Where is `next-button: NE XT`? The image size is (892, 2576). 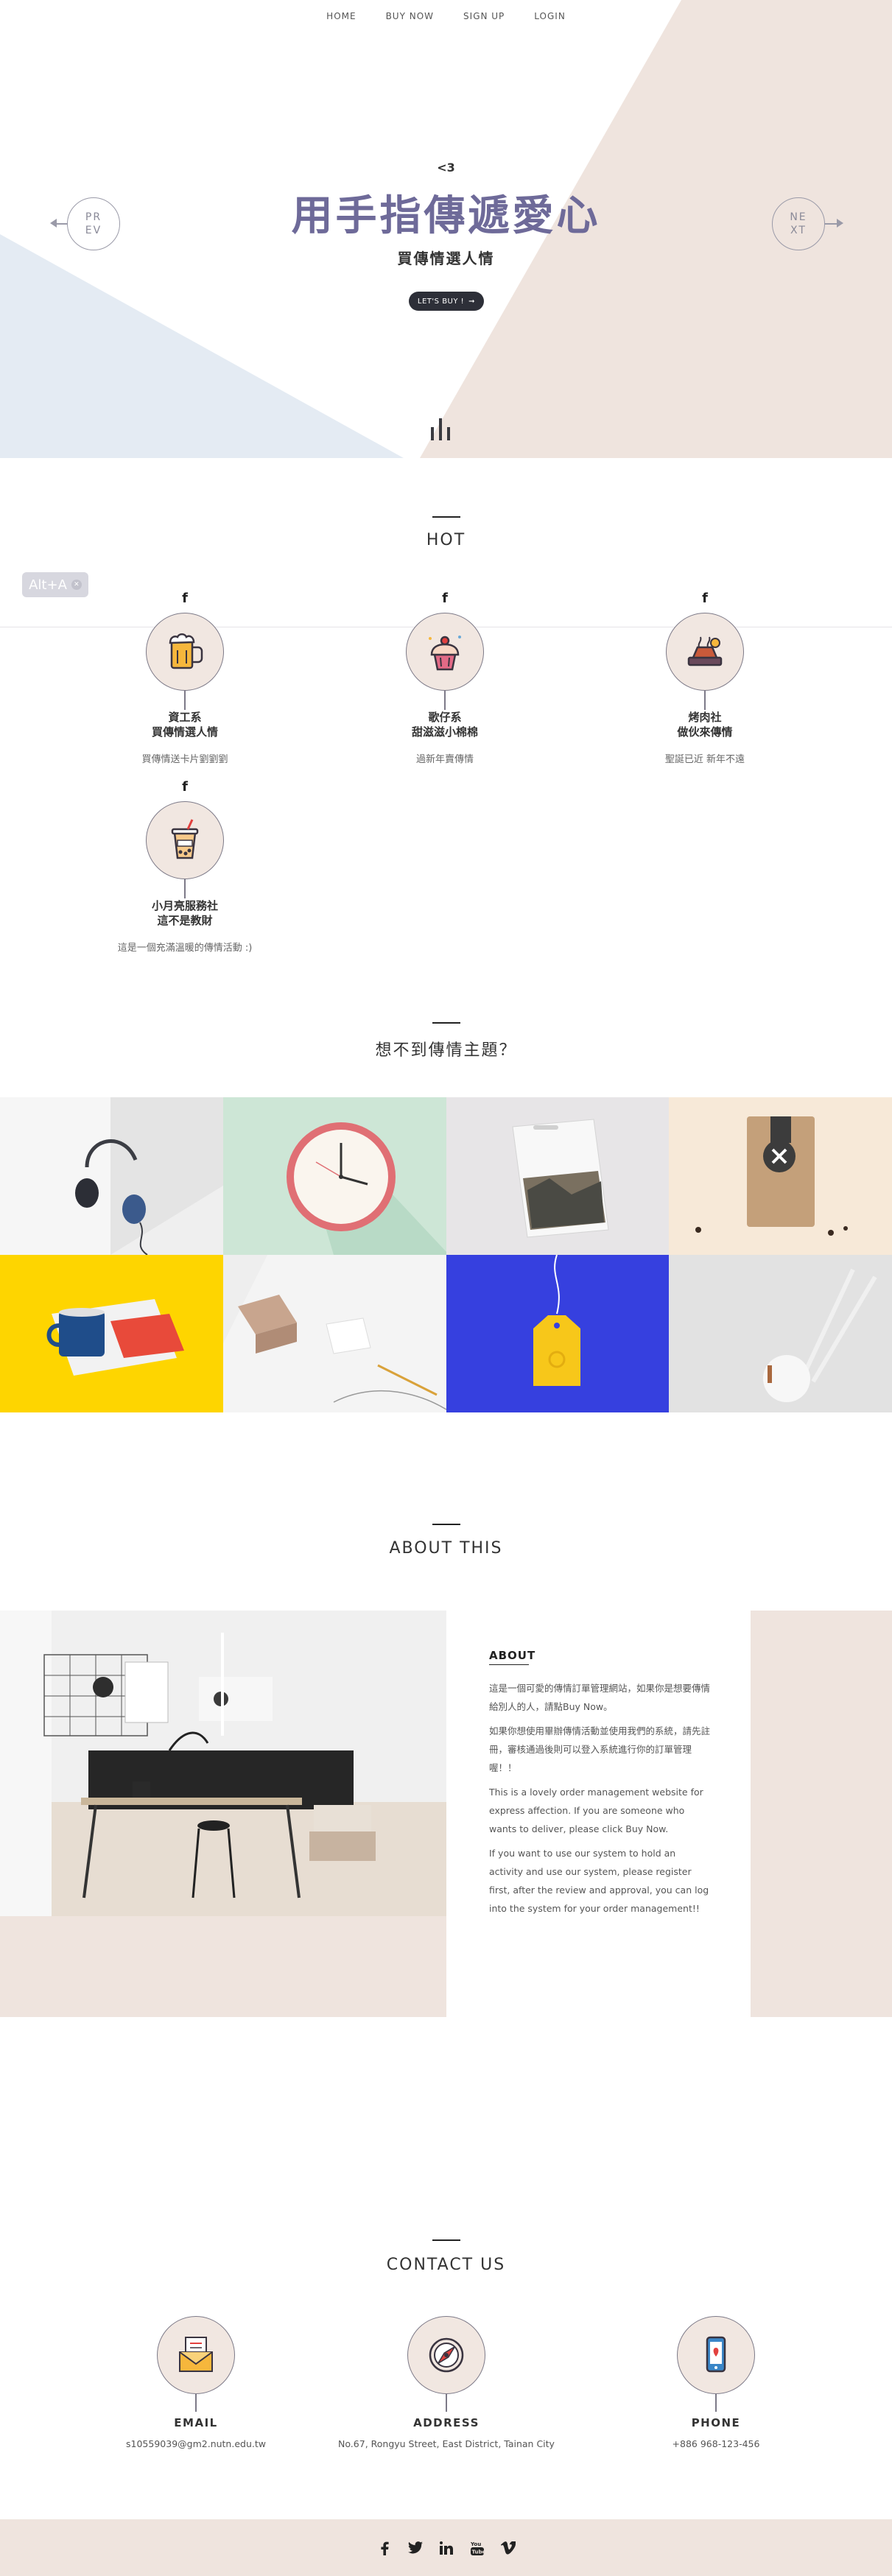
next-button: NE XT is located at coordinates (798, 223).